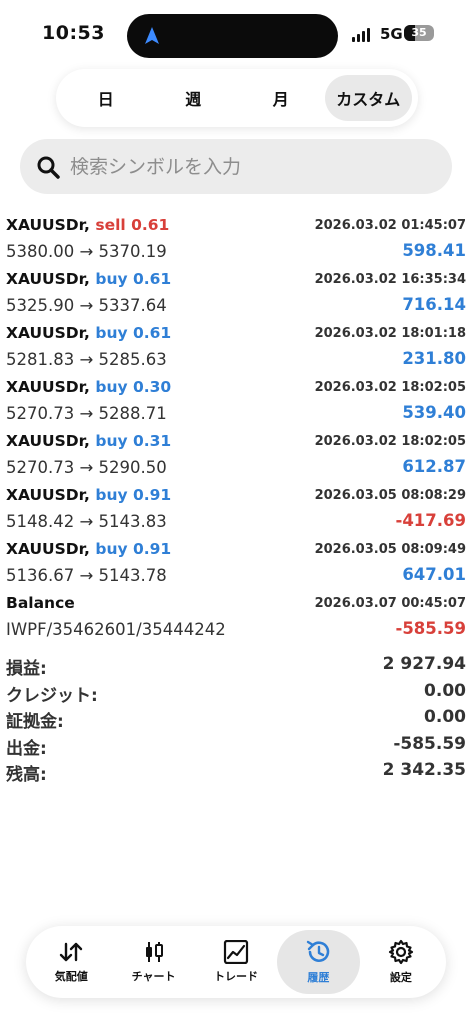 This screenshot has width=472, height=1024. I want to click on deal-prices: 5270.73 → 5290.50, so click(86, 467).